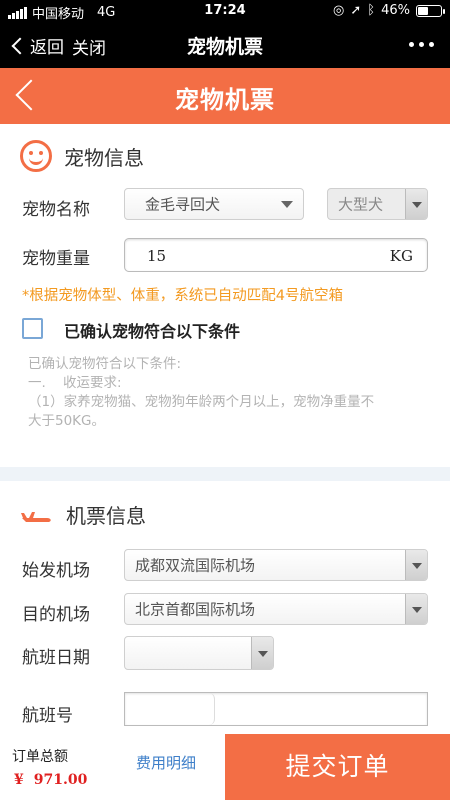 Image resolution: width=450 pixels, height=800 pixels. I want to click on departure-label: 始发机场, so click(56, 571).